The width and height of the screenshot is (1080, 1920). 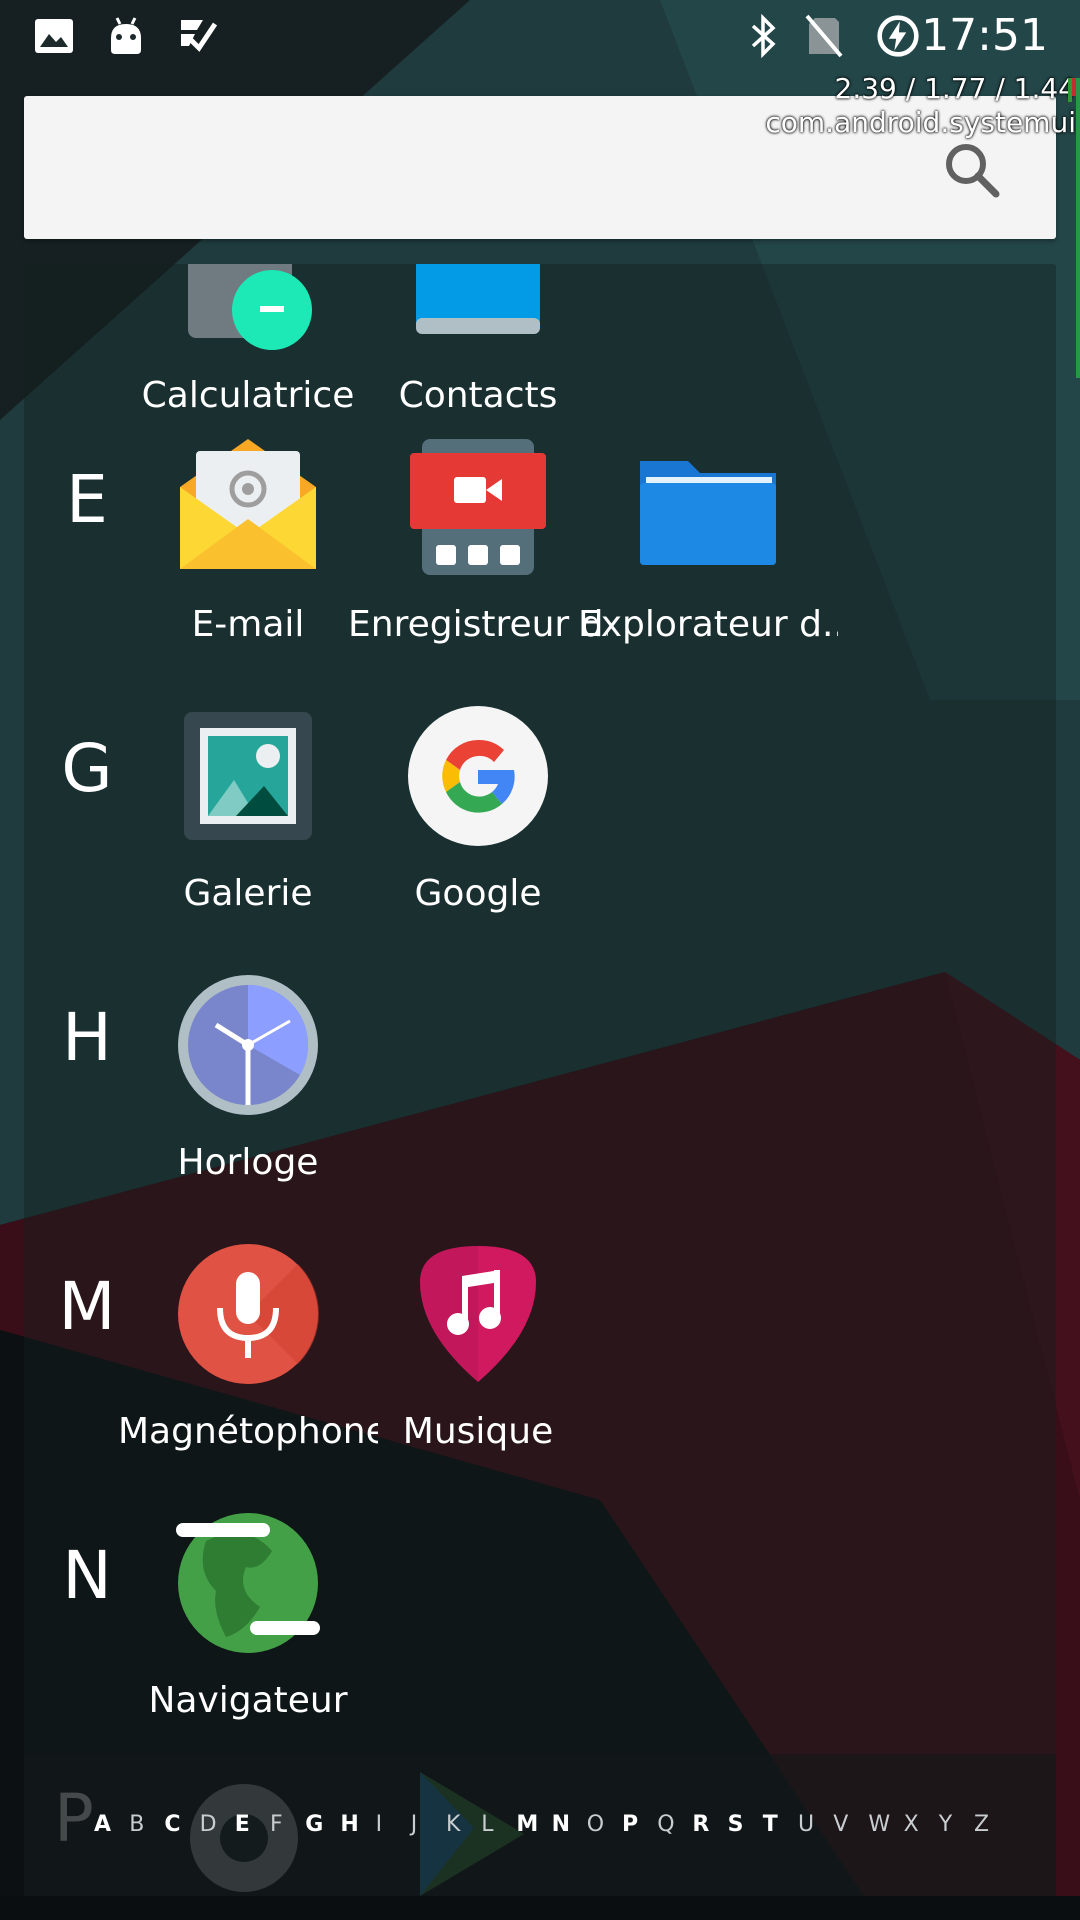 What do you see at coordinates (527, 1825) in the screenshot?
I see `fast-scroll-letter-m: M` at bounding box center [527, 1825].